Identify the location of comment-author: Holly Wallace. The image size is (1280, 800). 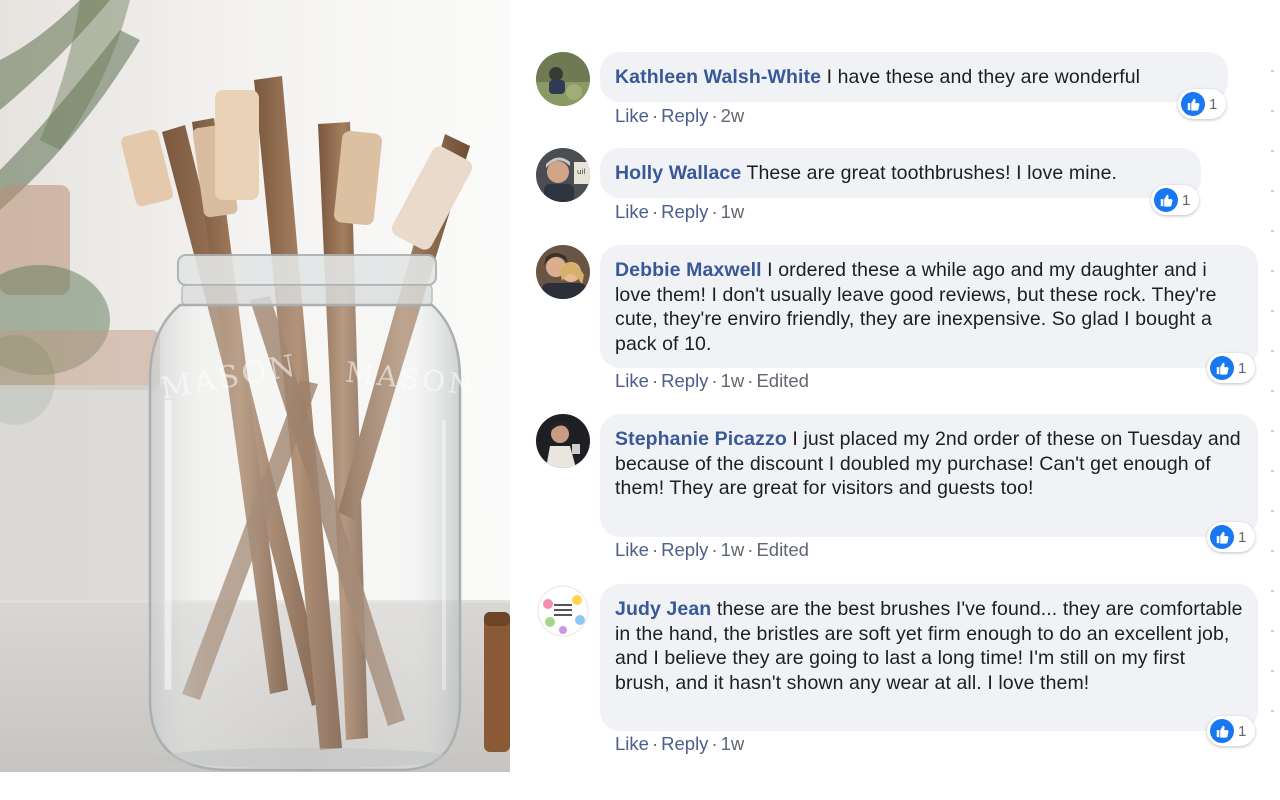
(678, 173).